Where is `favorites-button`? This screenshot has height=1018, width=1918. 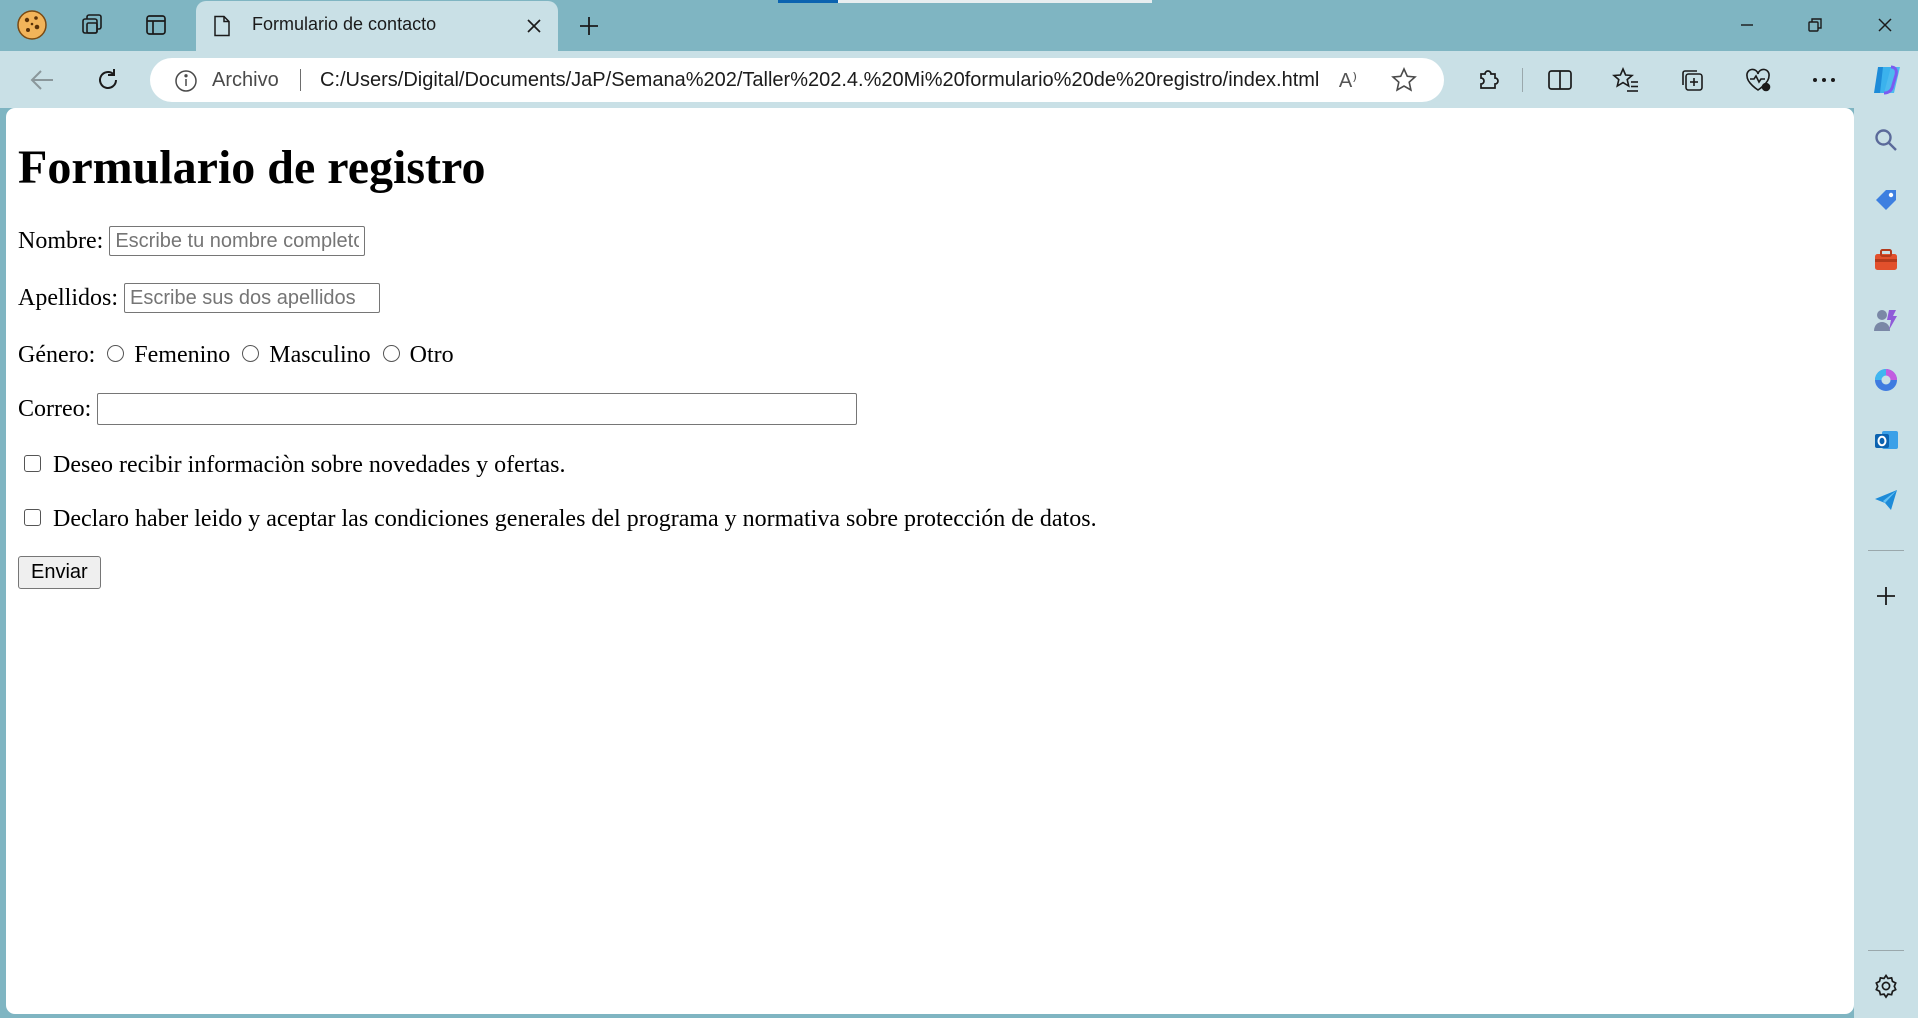
favorites-button is located at coordinates (1626, 80).